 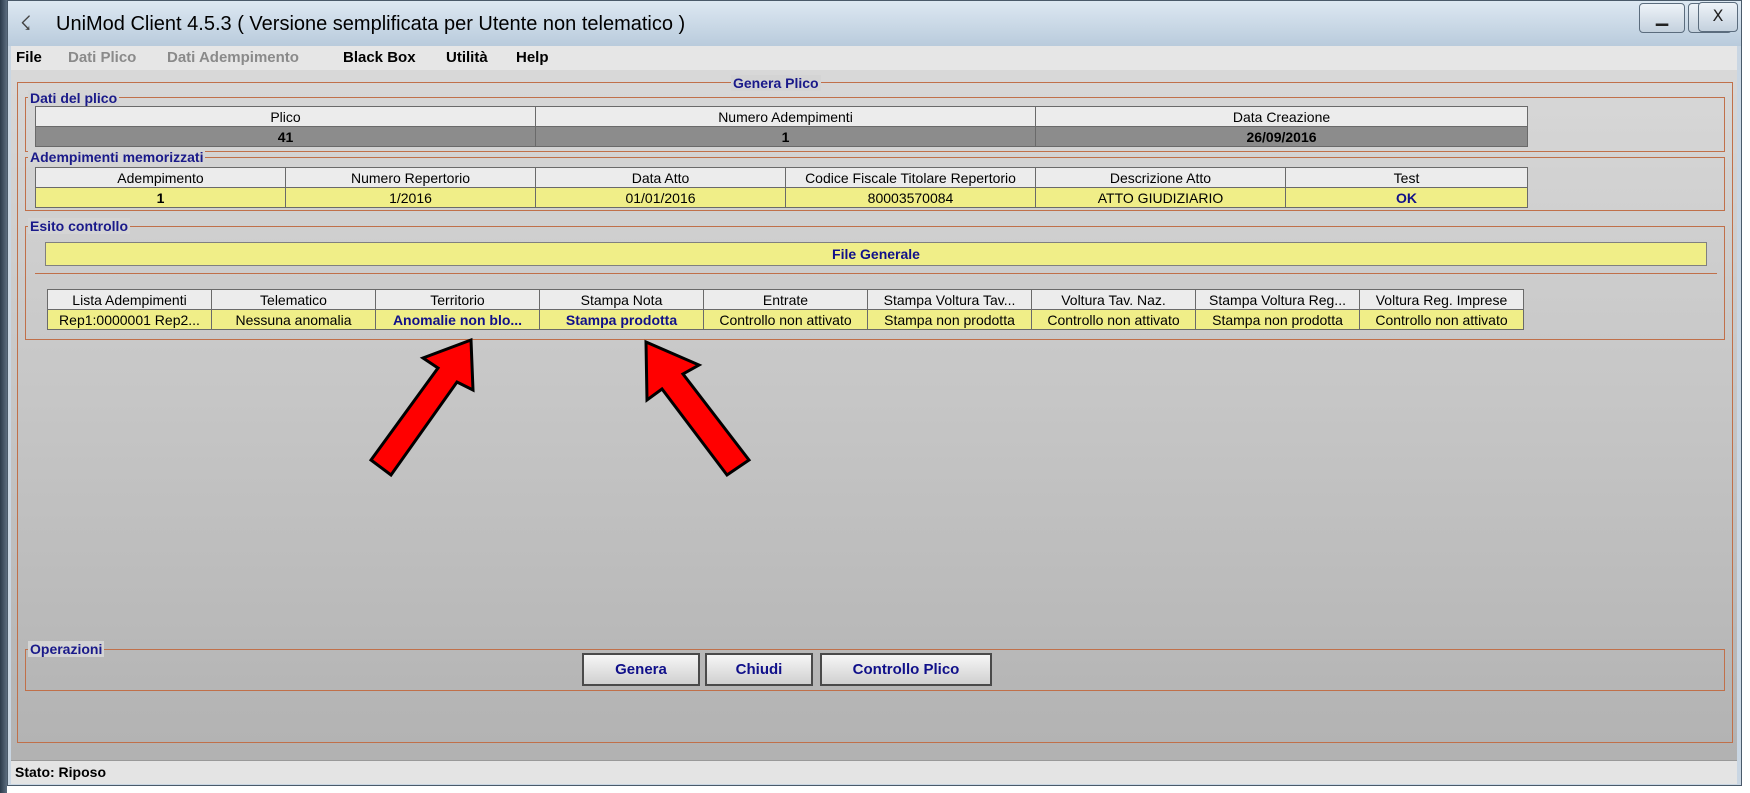 I want to click on table-cell: Stampa prodotta, so click(x=621, y=319).